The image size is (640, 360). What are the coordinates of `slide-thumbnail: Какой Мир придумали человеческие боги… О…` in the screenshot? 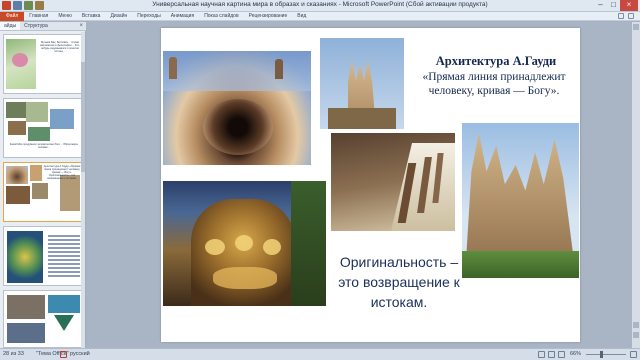 It's located at (43, 128).